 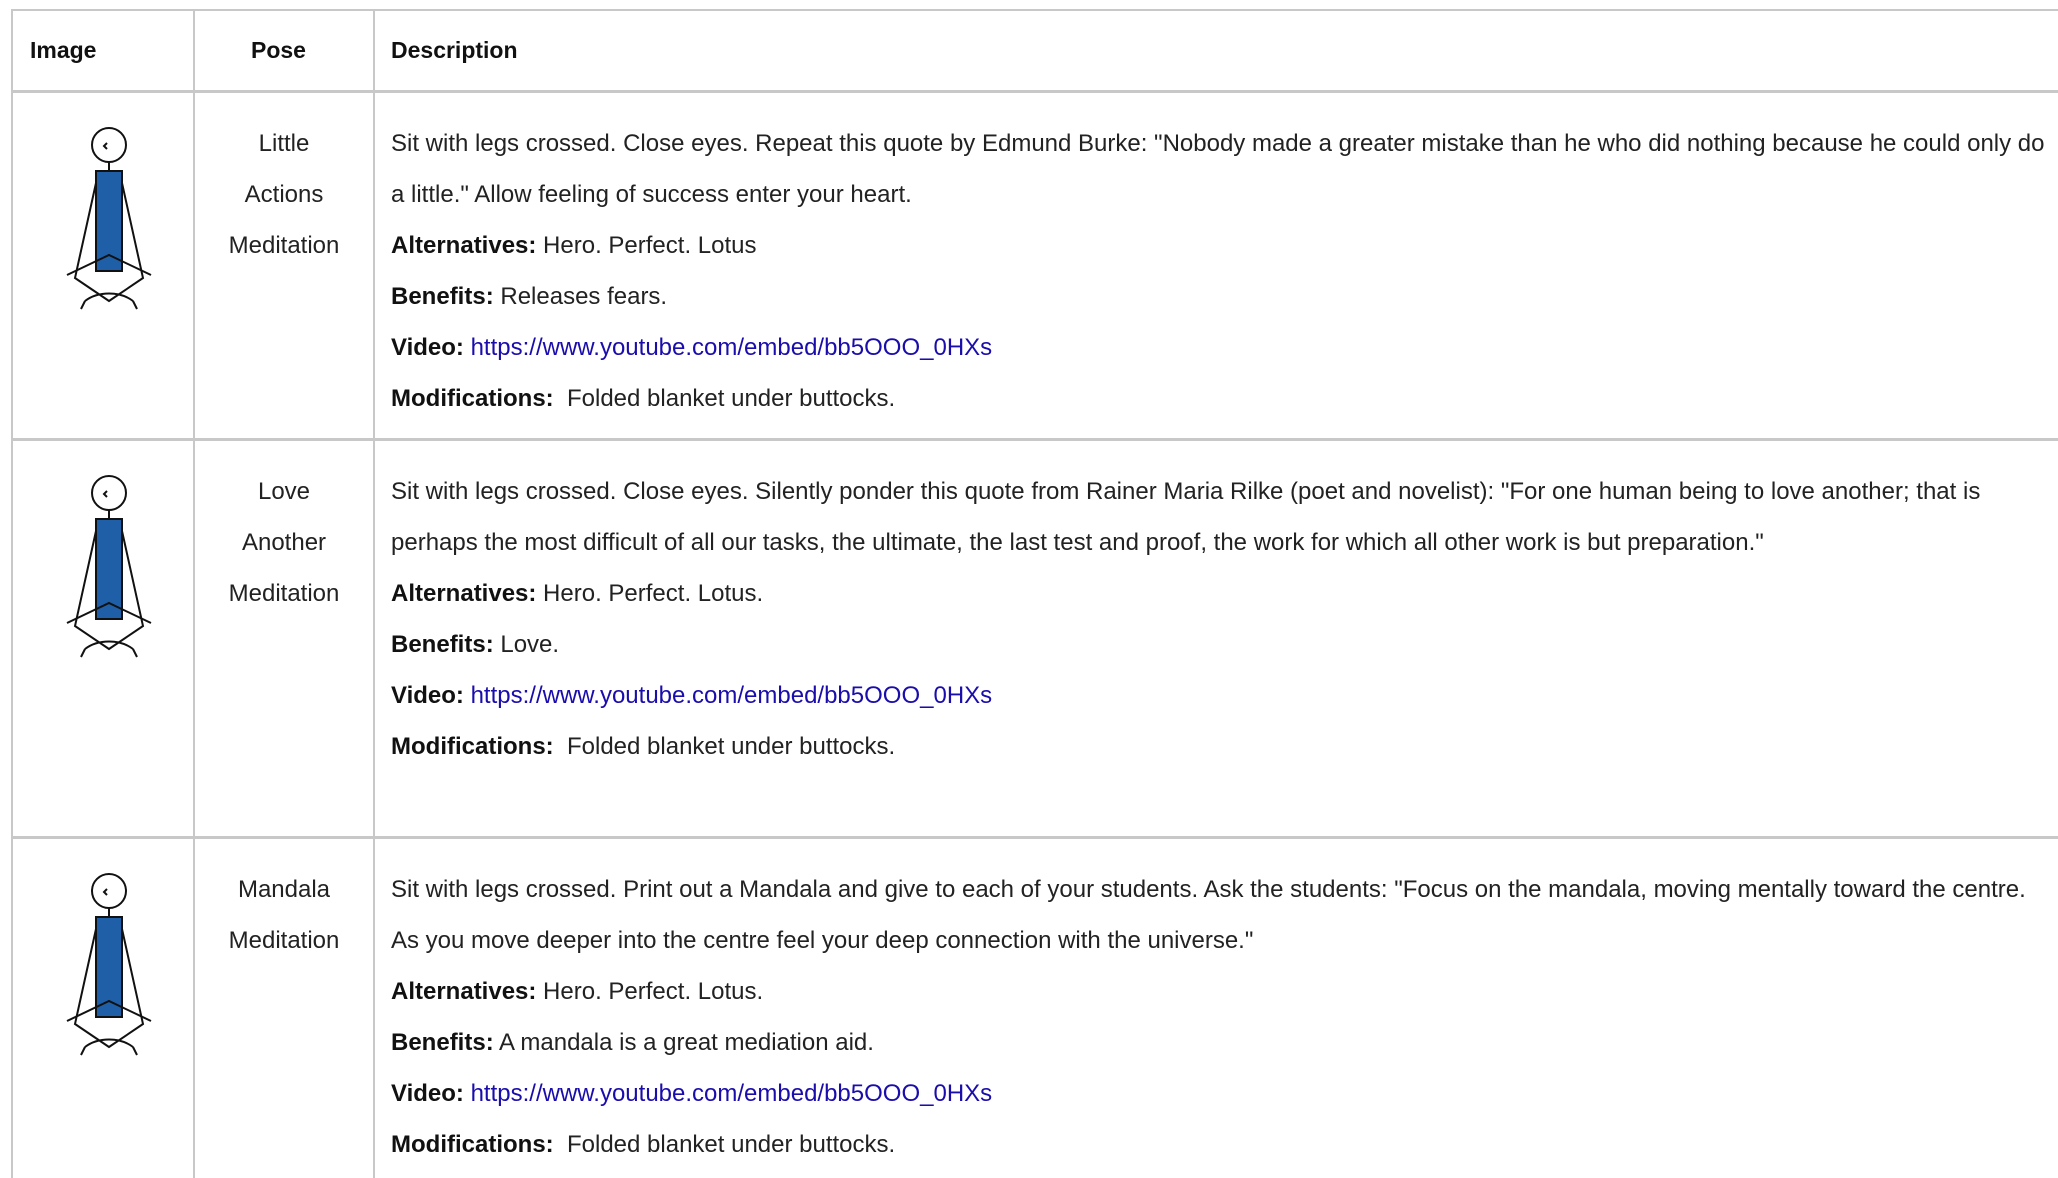 What do you see at coordinates (278, 50) in the screenshot?
I see `header-pose: Pose` at bounding box center [278, 50].